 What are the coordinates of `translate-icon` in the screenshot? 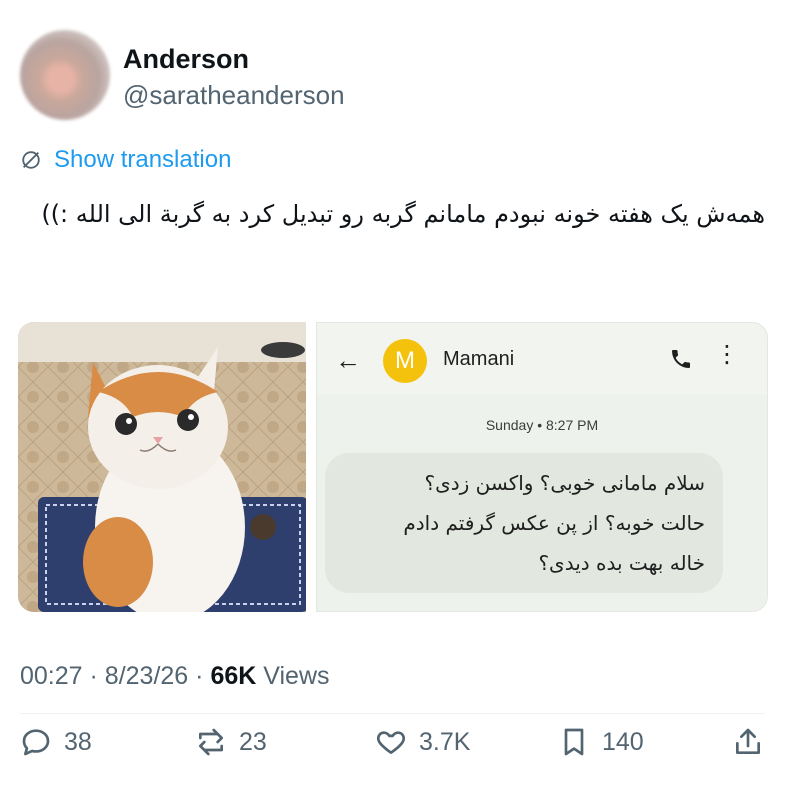 It's located at (31, 160).